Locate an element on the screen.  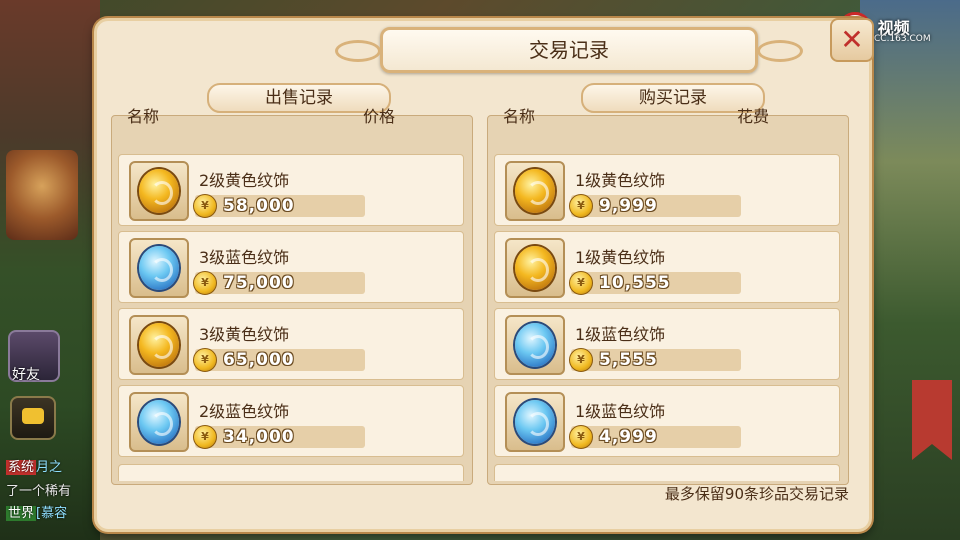
price-bar: ¥65,000 is located at coordinates (279, 360).